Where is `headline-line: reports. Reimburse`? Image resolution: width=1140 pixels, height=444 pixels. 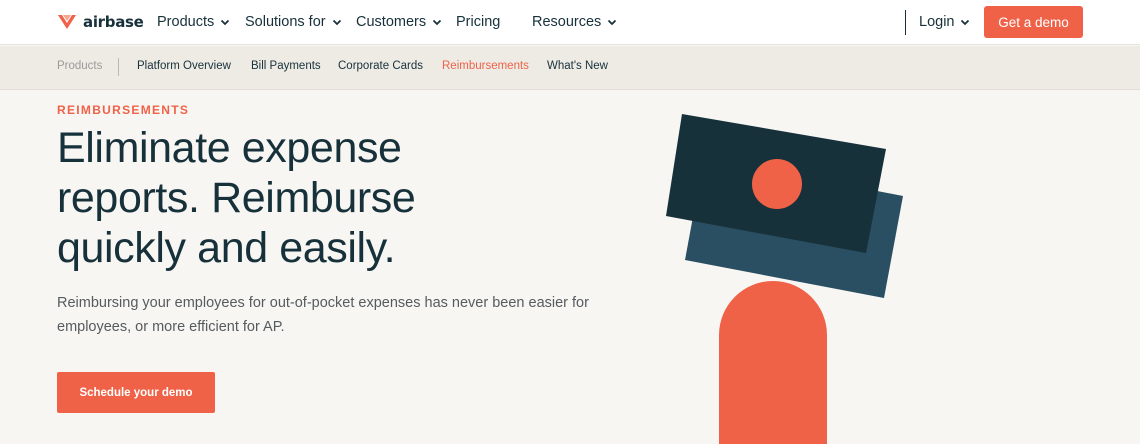
headline-line: reports. Reimburse is located at coordinates (236, 198).